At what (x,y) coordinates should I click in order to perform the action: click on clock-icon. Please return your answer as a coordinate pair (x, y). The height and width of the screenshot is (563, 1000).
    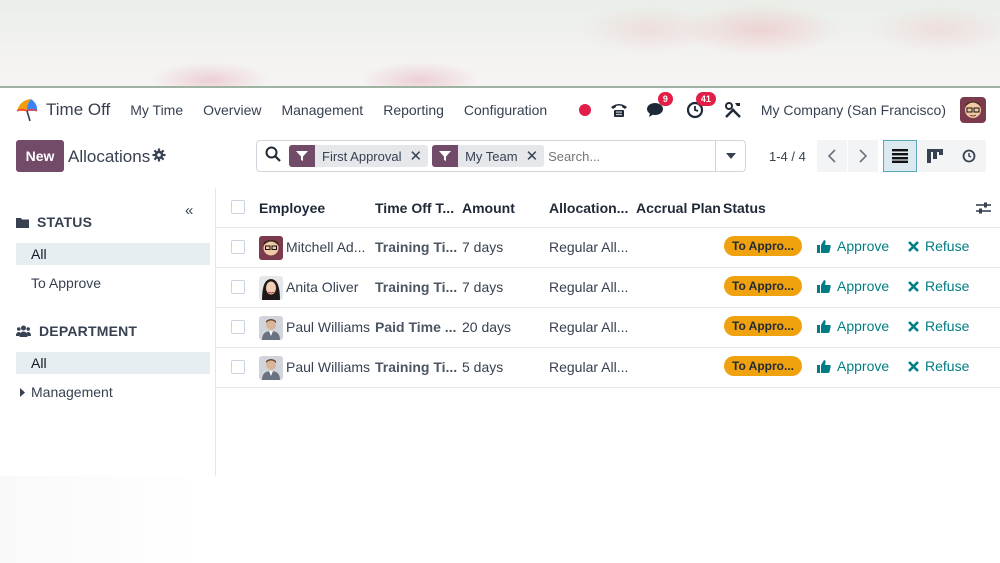
    Looking at the image, I should click on (969, 156).